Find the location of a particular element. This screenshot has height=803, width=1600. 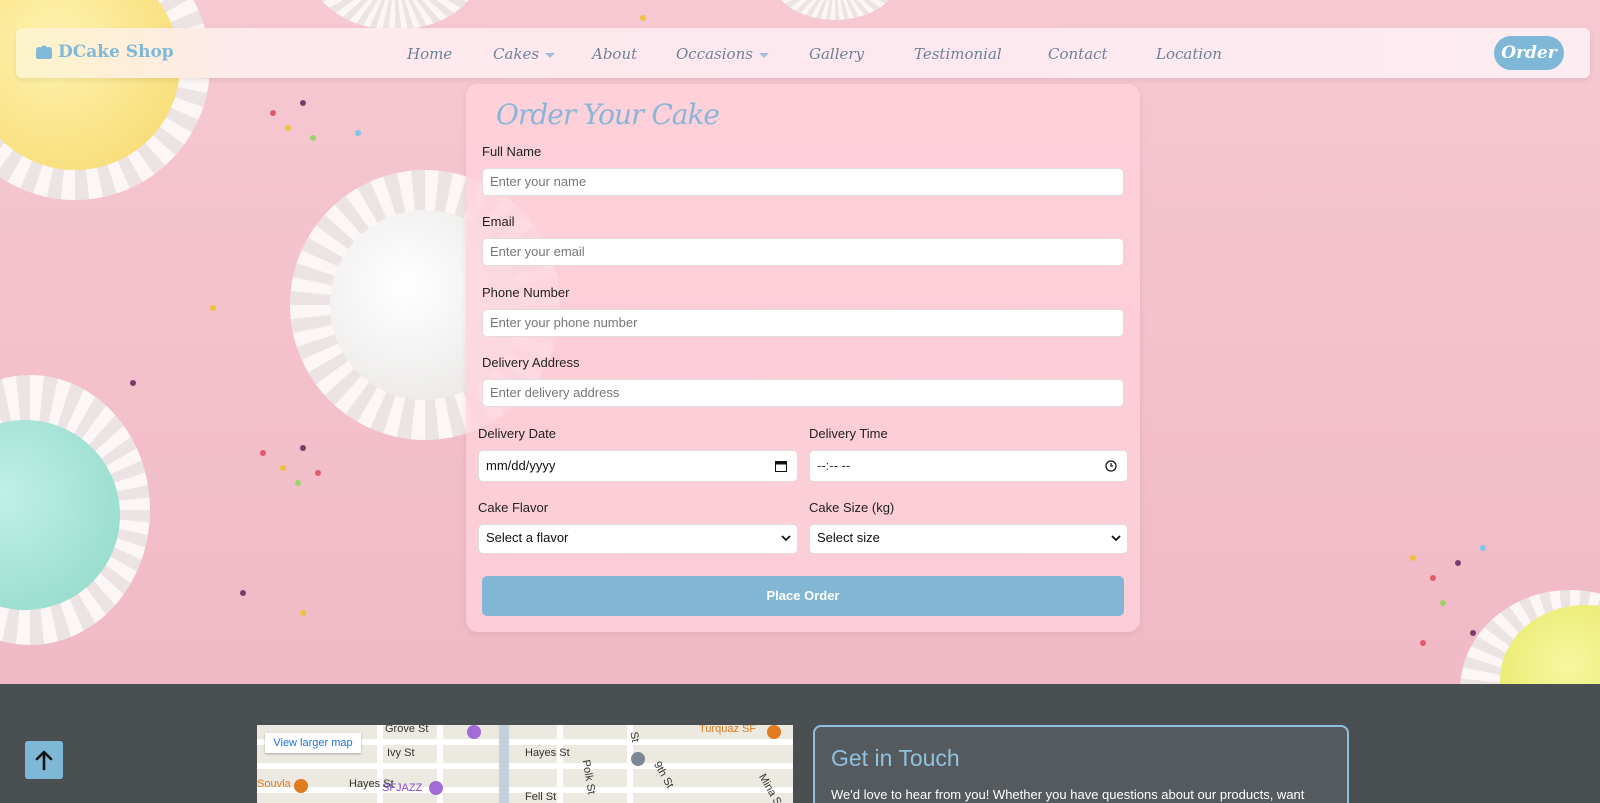

clock-icon is located at coordinates (1111, 466).